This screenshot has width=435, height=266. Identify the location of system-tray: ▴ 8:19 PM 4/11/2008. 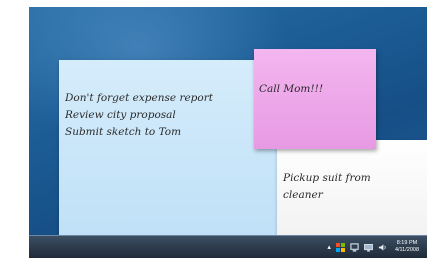
(373, 247).